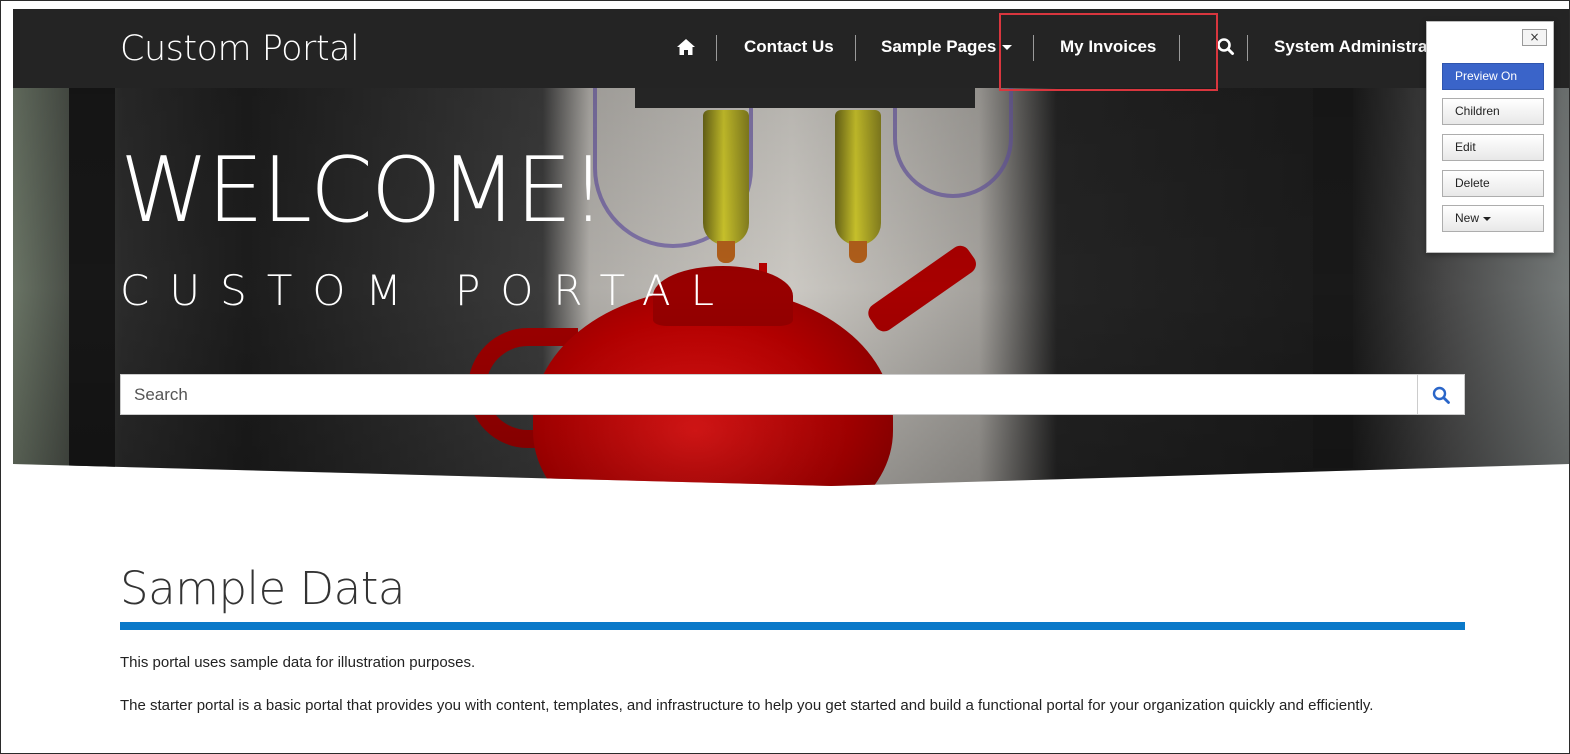 The width and height of the screenshot is (1570, 754). Describe the element at coordinates (686, 47) in the screenshot. I see `home-icon` at that location.